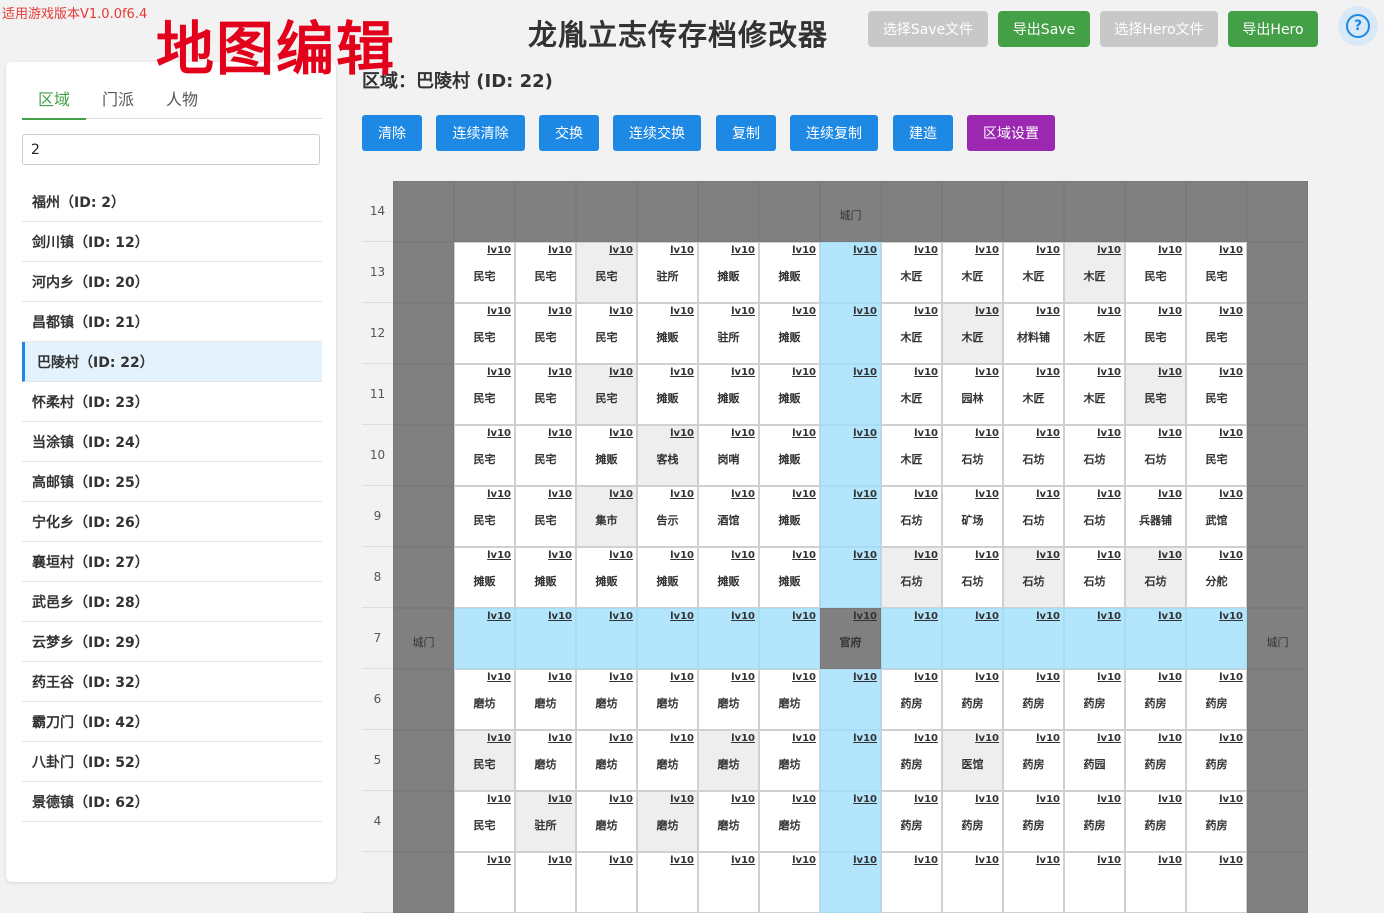 Image resolution: width=1384 pixels, height=913 pixels. What do you see at coordinates (728, 333) in the screenshot?
I see `building-cell: lv10 驻所` at bounding box center [728, 333].